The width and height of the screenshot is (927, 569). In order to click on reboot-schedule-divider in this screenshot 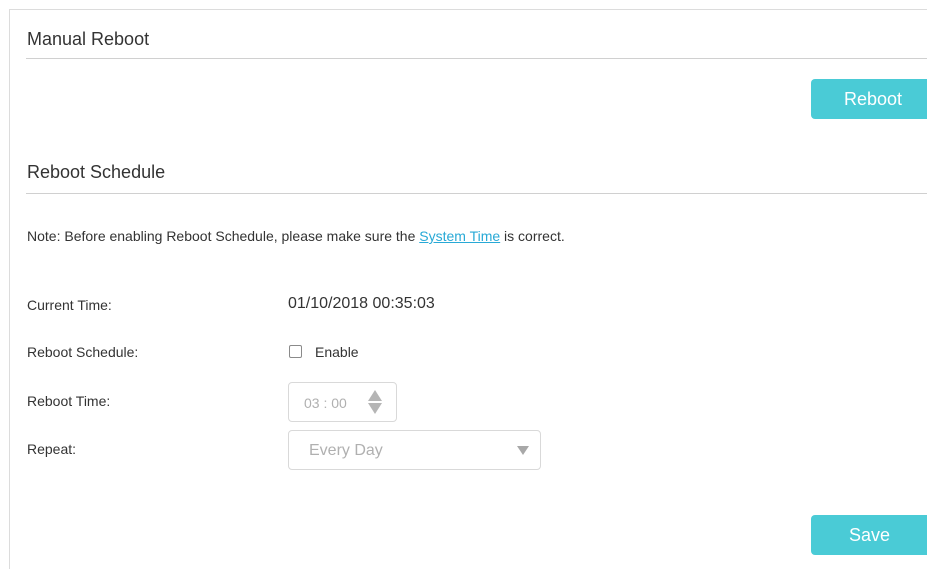, I will do `click(476, 193)`.